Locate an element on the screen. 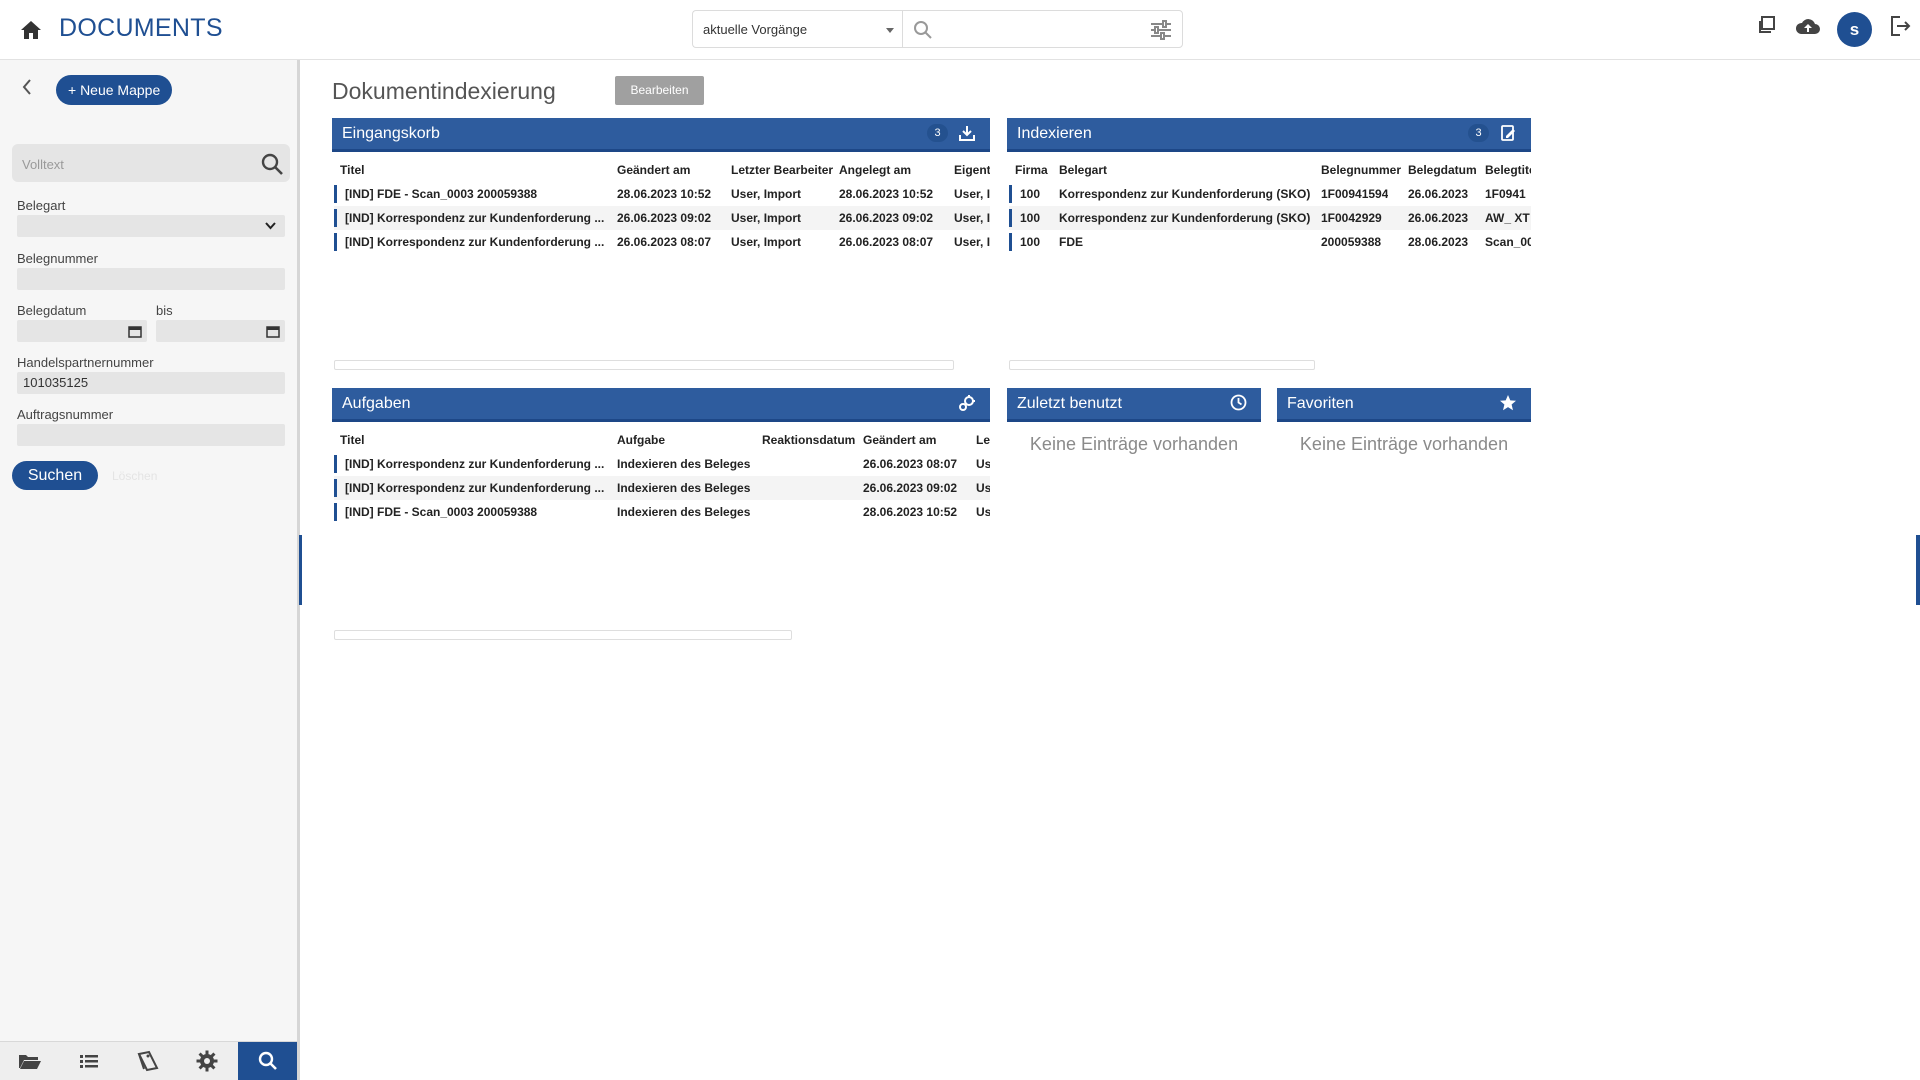 The height and width of the screenshot is (1080, 1920). column-header: Firma is located at coordinates (1031, 170).